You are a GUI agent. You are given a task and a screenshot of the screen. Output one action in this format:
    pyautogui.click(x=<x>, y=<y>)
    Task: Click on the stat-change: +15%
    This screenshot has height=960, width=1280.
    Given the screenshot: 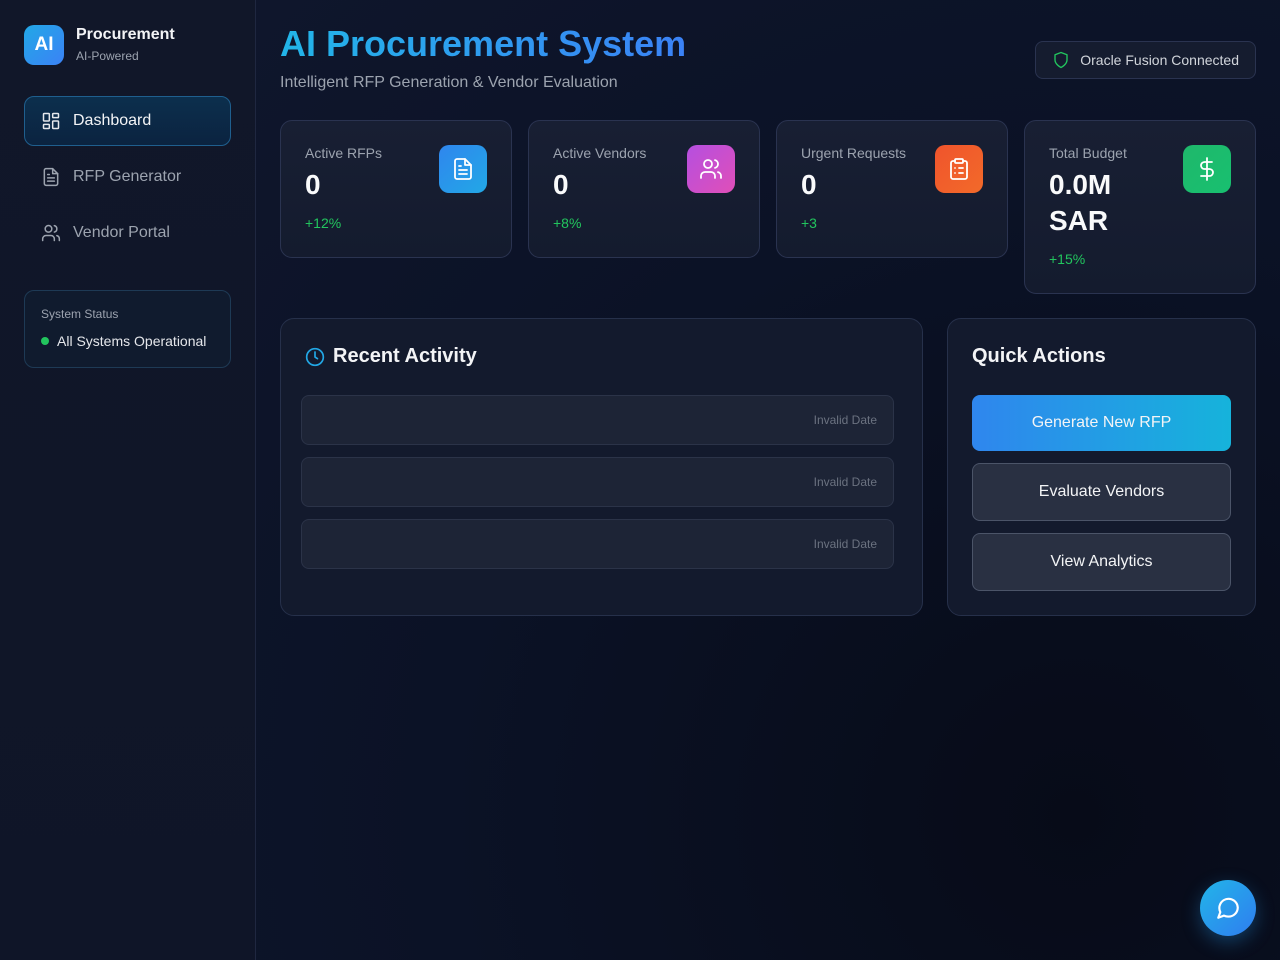 What is the action you would take?
    pyautogui.click(x=1067, y=259)
    